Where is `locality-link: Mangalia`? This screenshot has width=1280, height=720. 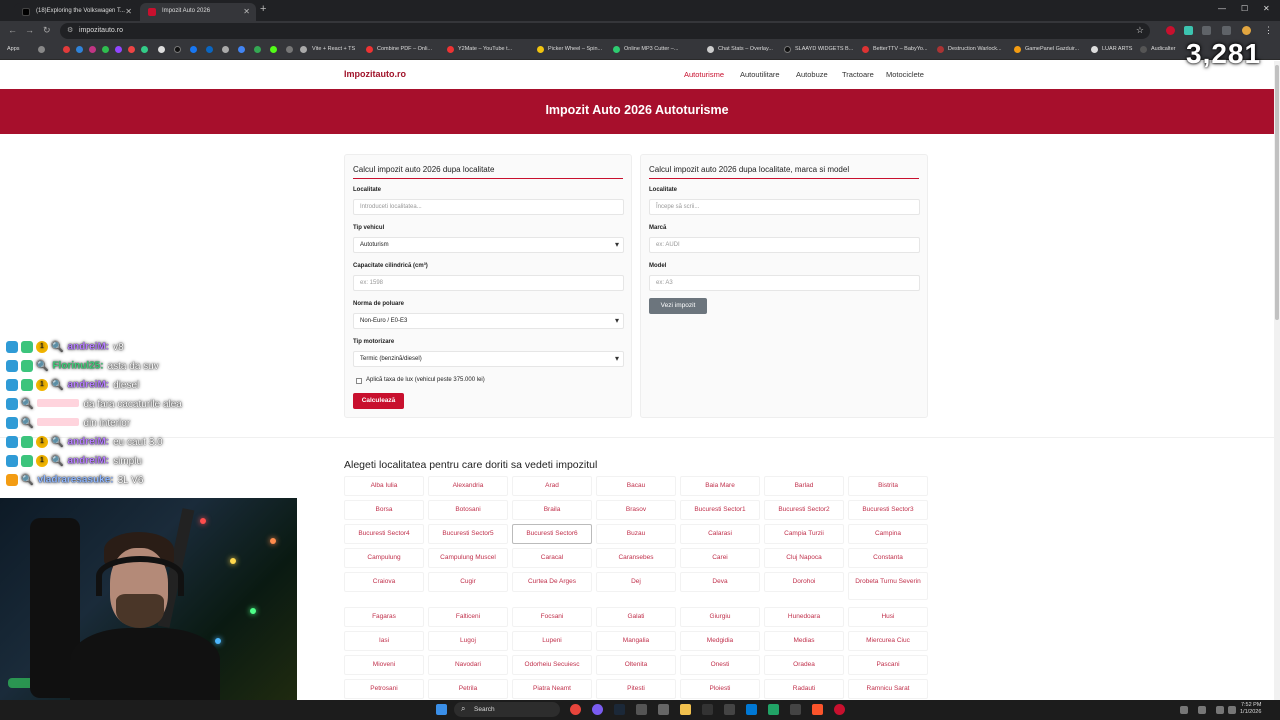
locality-link: Mangalia is located at coordinates (636, 641).